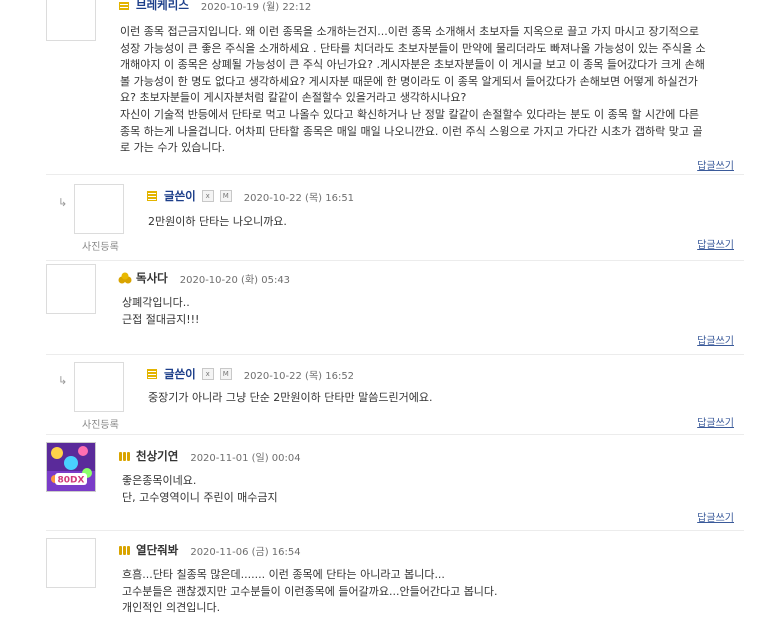 The width and height of the screenshot is (760, 618). What do you see at coordinates (152, 278) in the screenshot?
I see `nickname: 독사다` at bounding box center [152, 278].